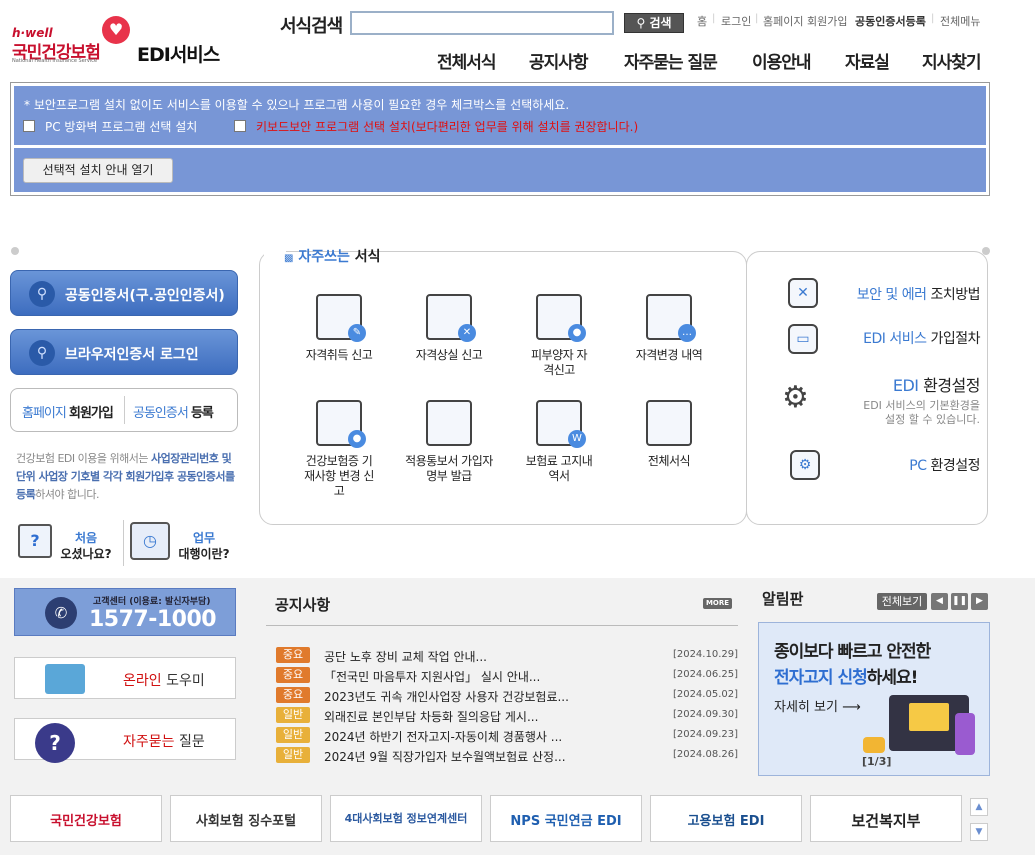 The width and height of the screenshot is (1035, 855). I want to click on fav-item-card-change: ● 건강보험증 기재사항 변경 신고, so click(339, 449).